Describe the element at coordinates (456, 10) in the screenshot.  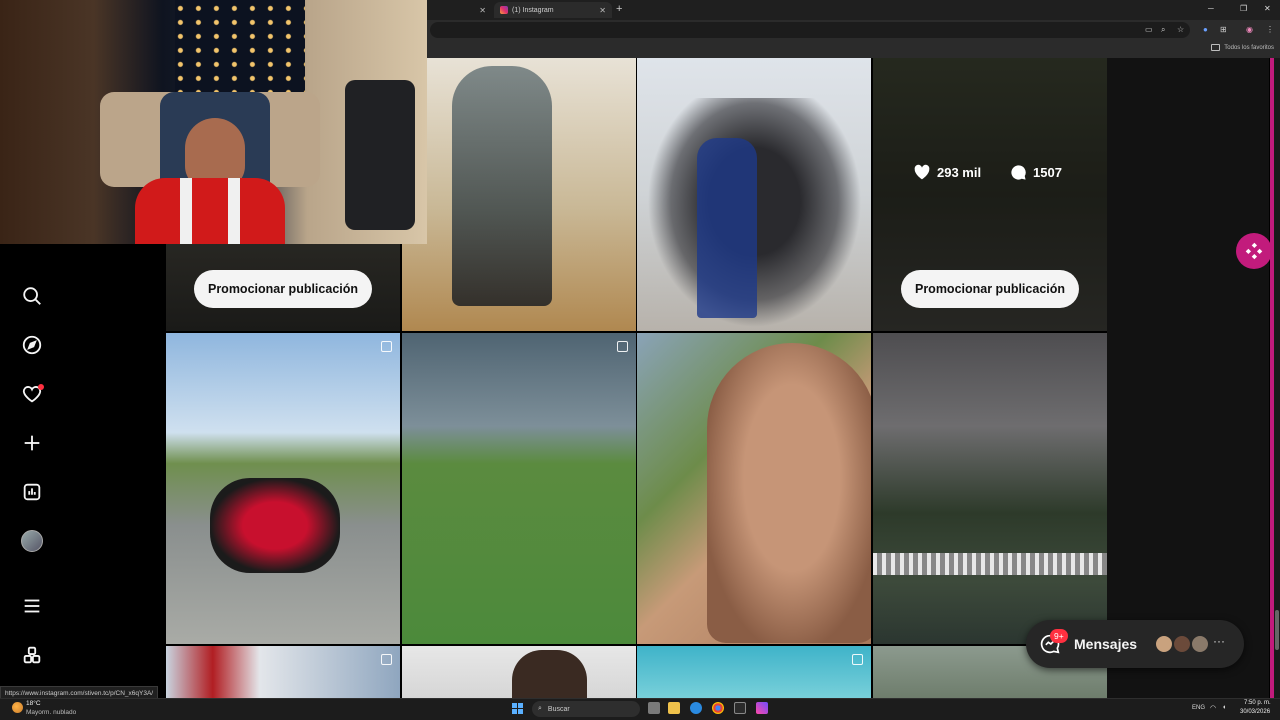
I see `browser-tab-previous: ✕` at that location.